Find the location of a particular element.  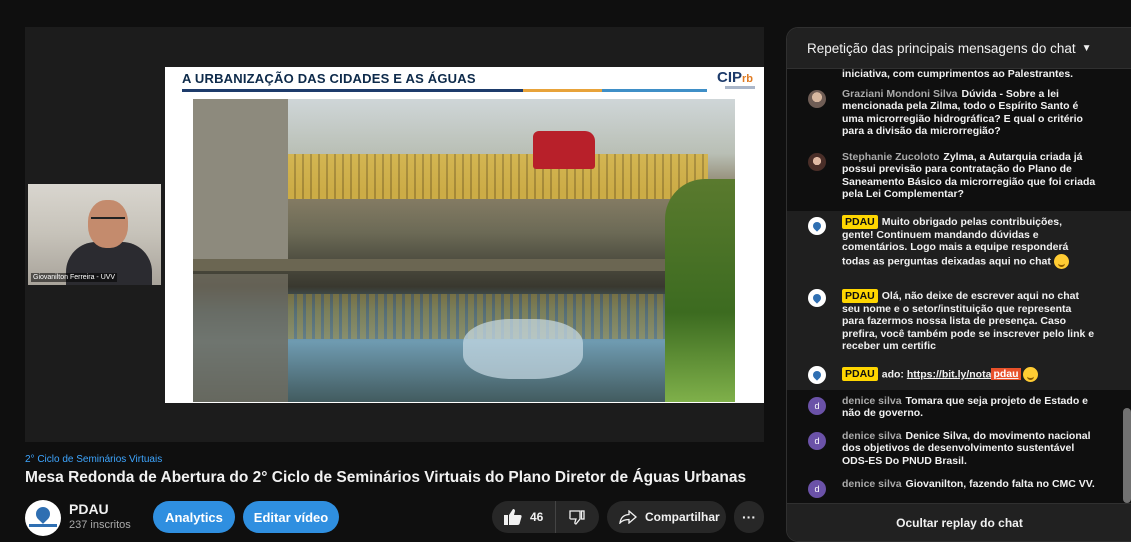

like-button: 46 is located at coordinates (524, 517).